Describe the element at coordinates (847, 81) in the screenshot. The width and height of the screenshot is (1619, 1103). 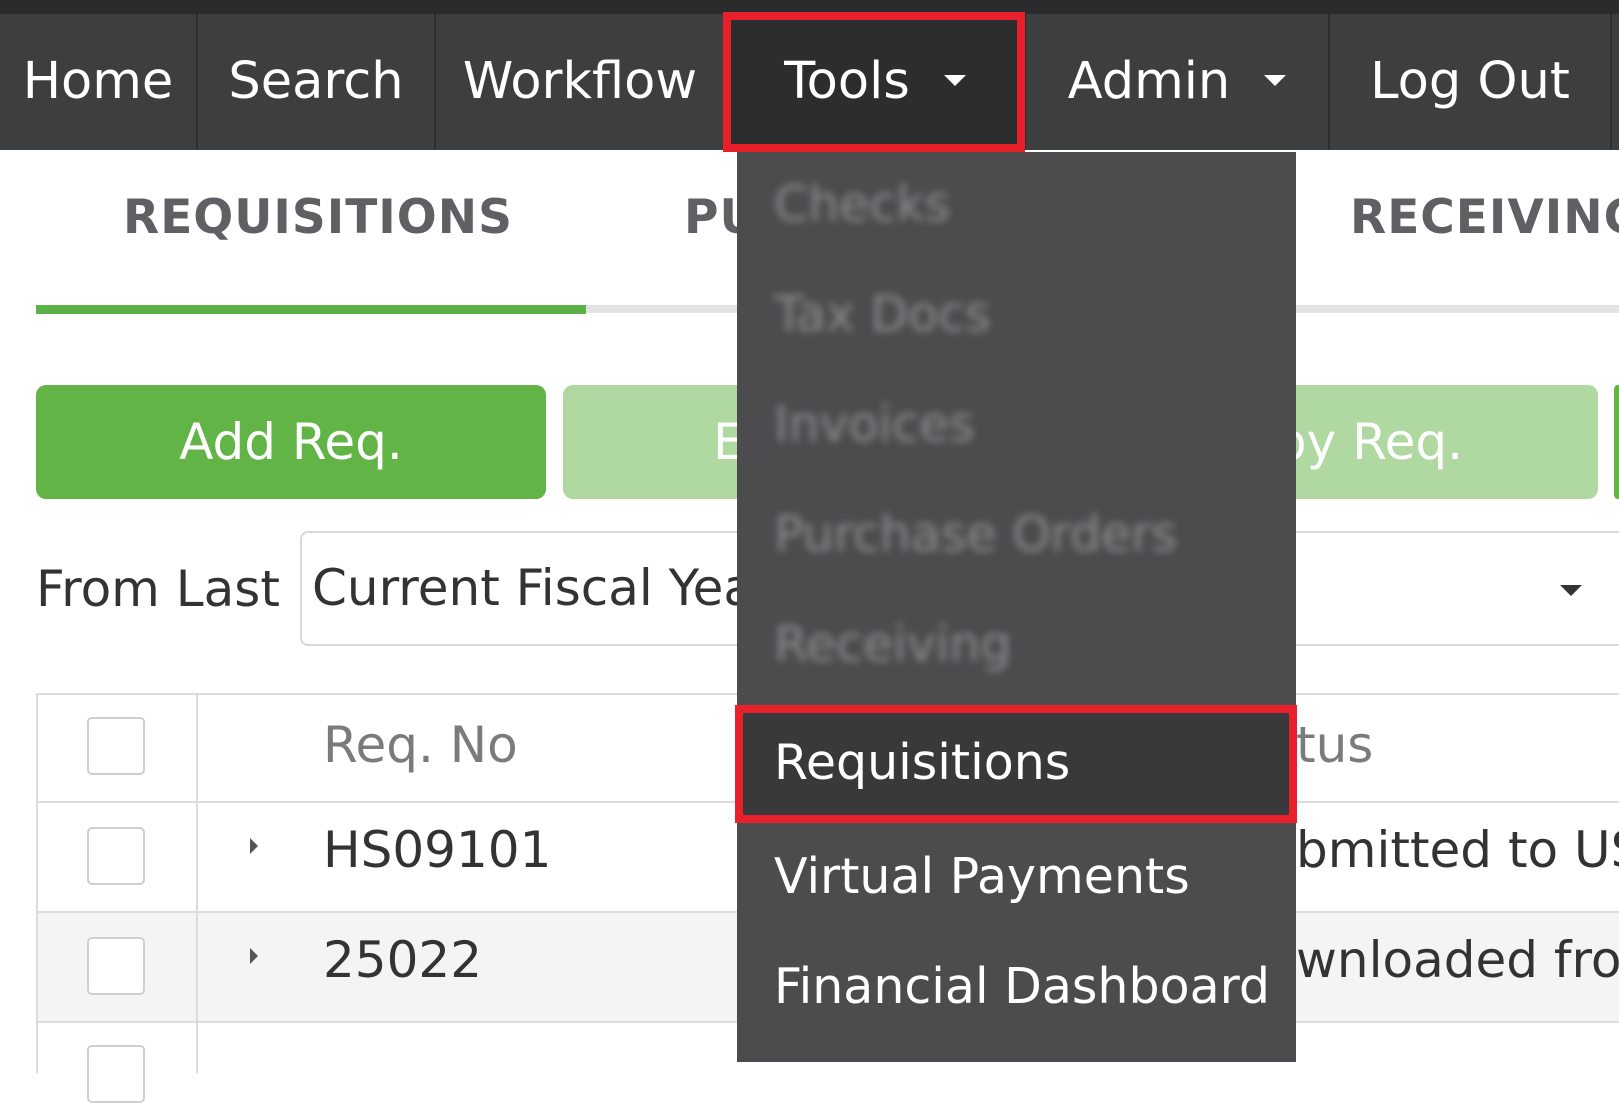
I see `nav-tools-label: Tools` at that location.